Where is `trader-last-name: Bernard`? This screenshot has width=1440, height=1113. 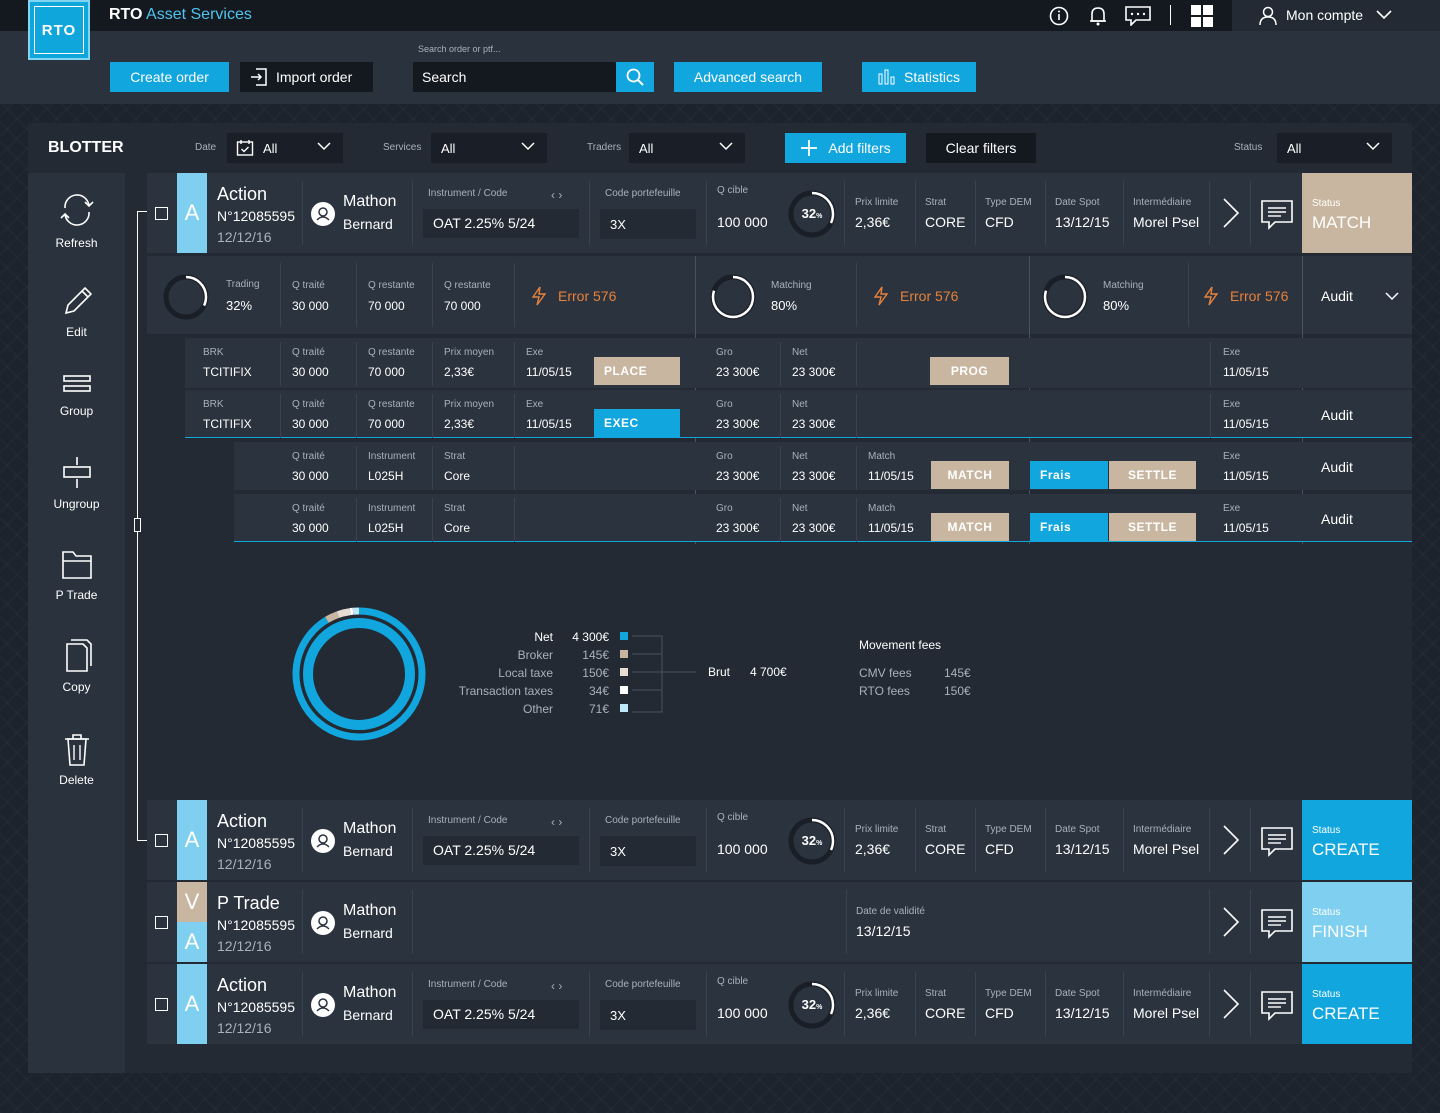 trader-last-name: Bernard is located at coordinates (368, 933).